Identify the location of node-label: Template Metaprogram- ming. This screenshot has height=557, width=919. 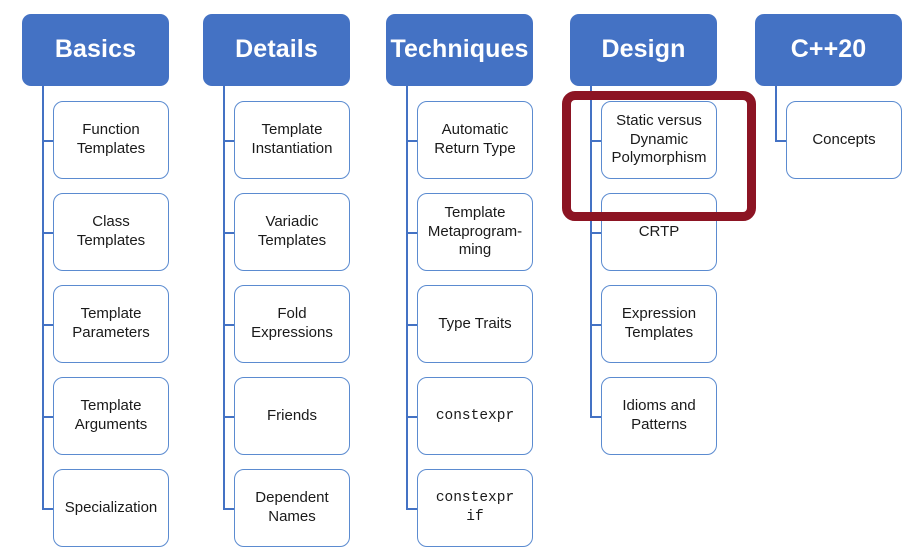
(475, 231).